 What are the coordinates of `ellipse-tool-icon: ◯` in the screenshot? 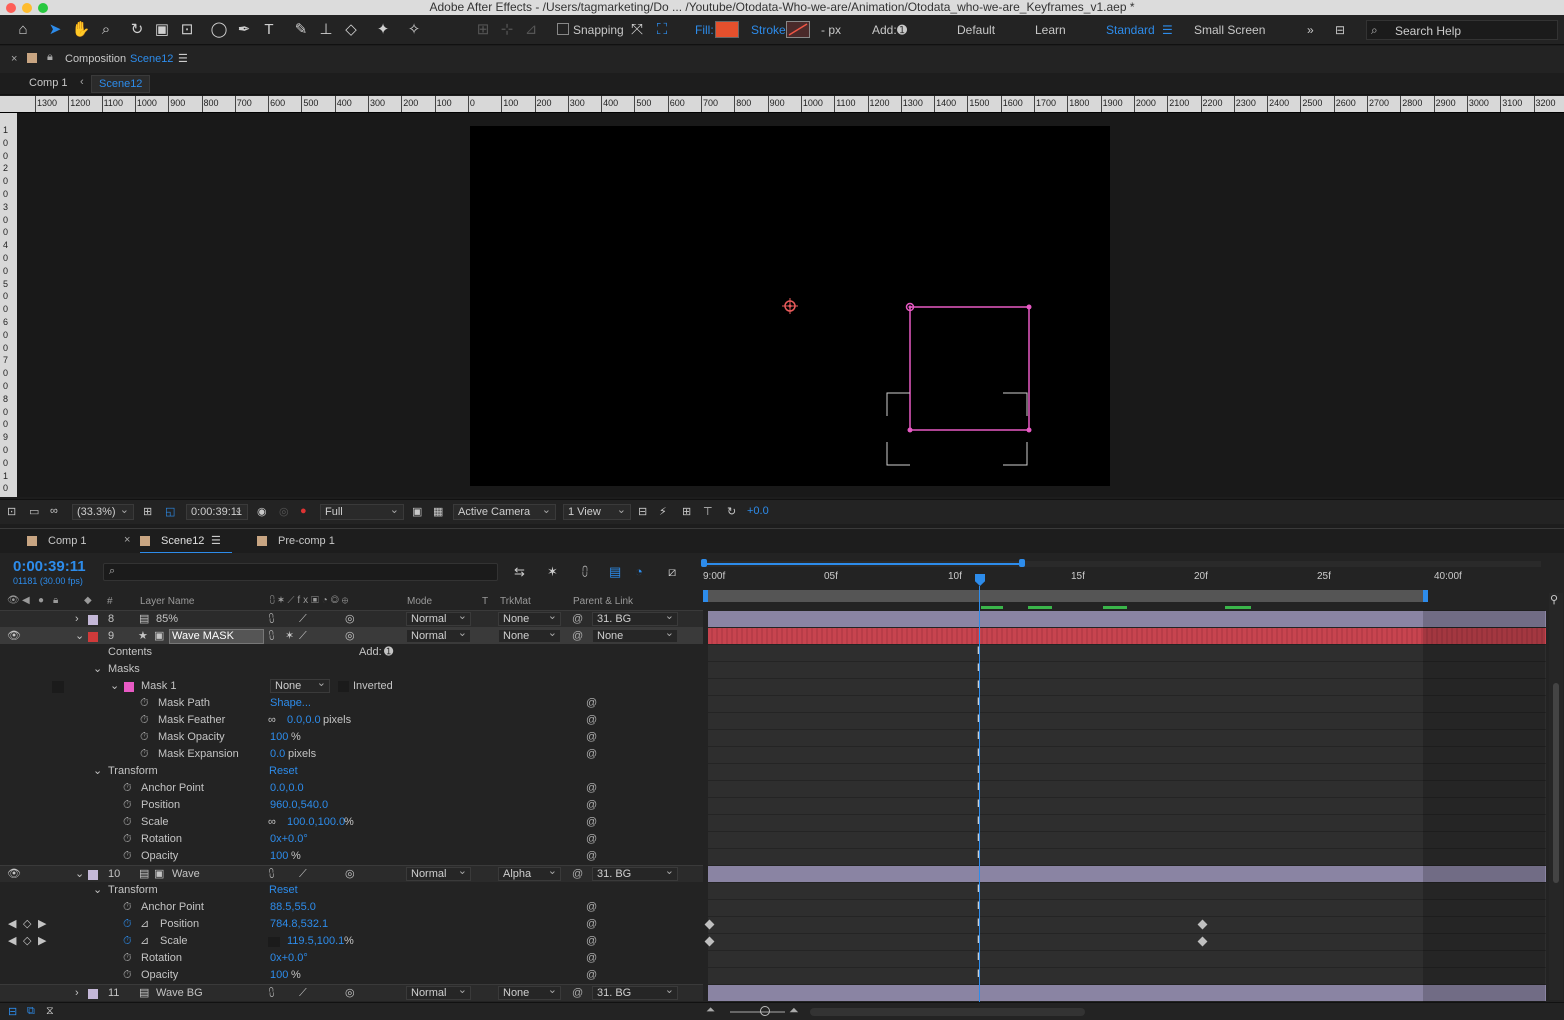 It's located at (219, 30).